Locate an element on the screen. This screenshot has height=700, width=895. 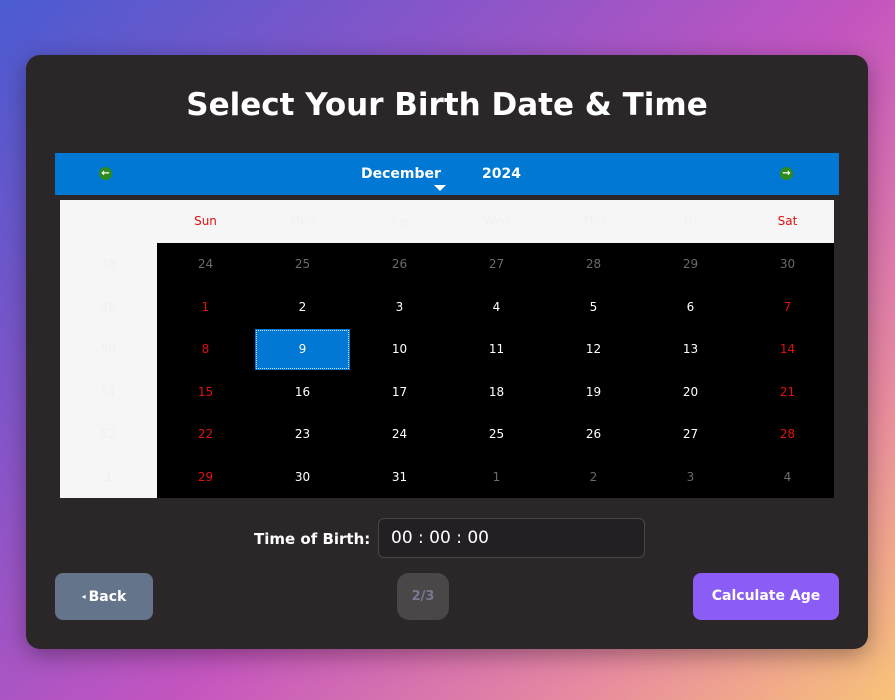
calendar-day: 6 is located at coordinates (690, 307).